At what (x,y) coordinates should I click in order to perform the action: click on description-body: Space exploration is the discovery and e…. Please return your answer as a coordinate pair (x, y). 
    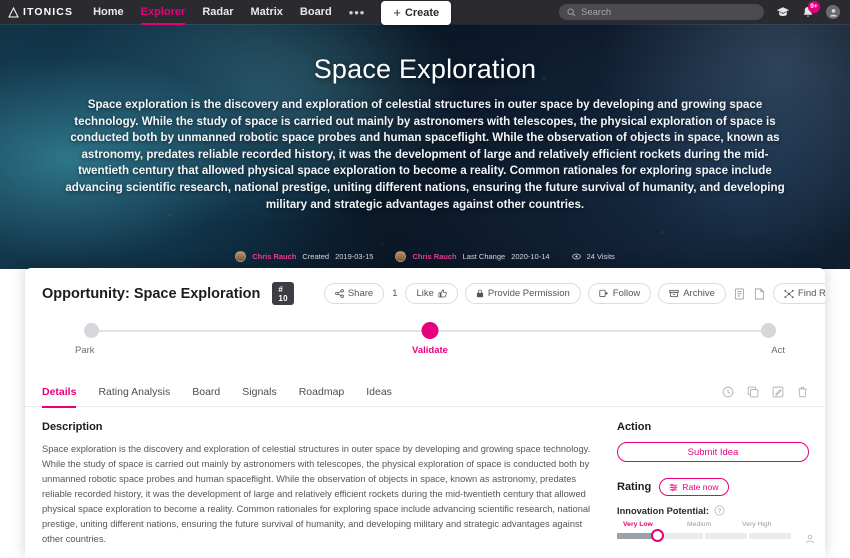
    Looking at the image, I should click on (316, 494).